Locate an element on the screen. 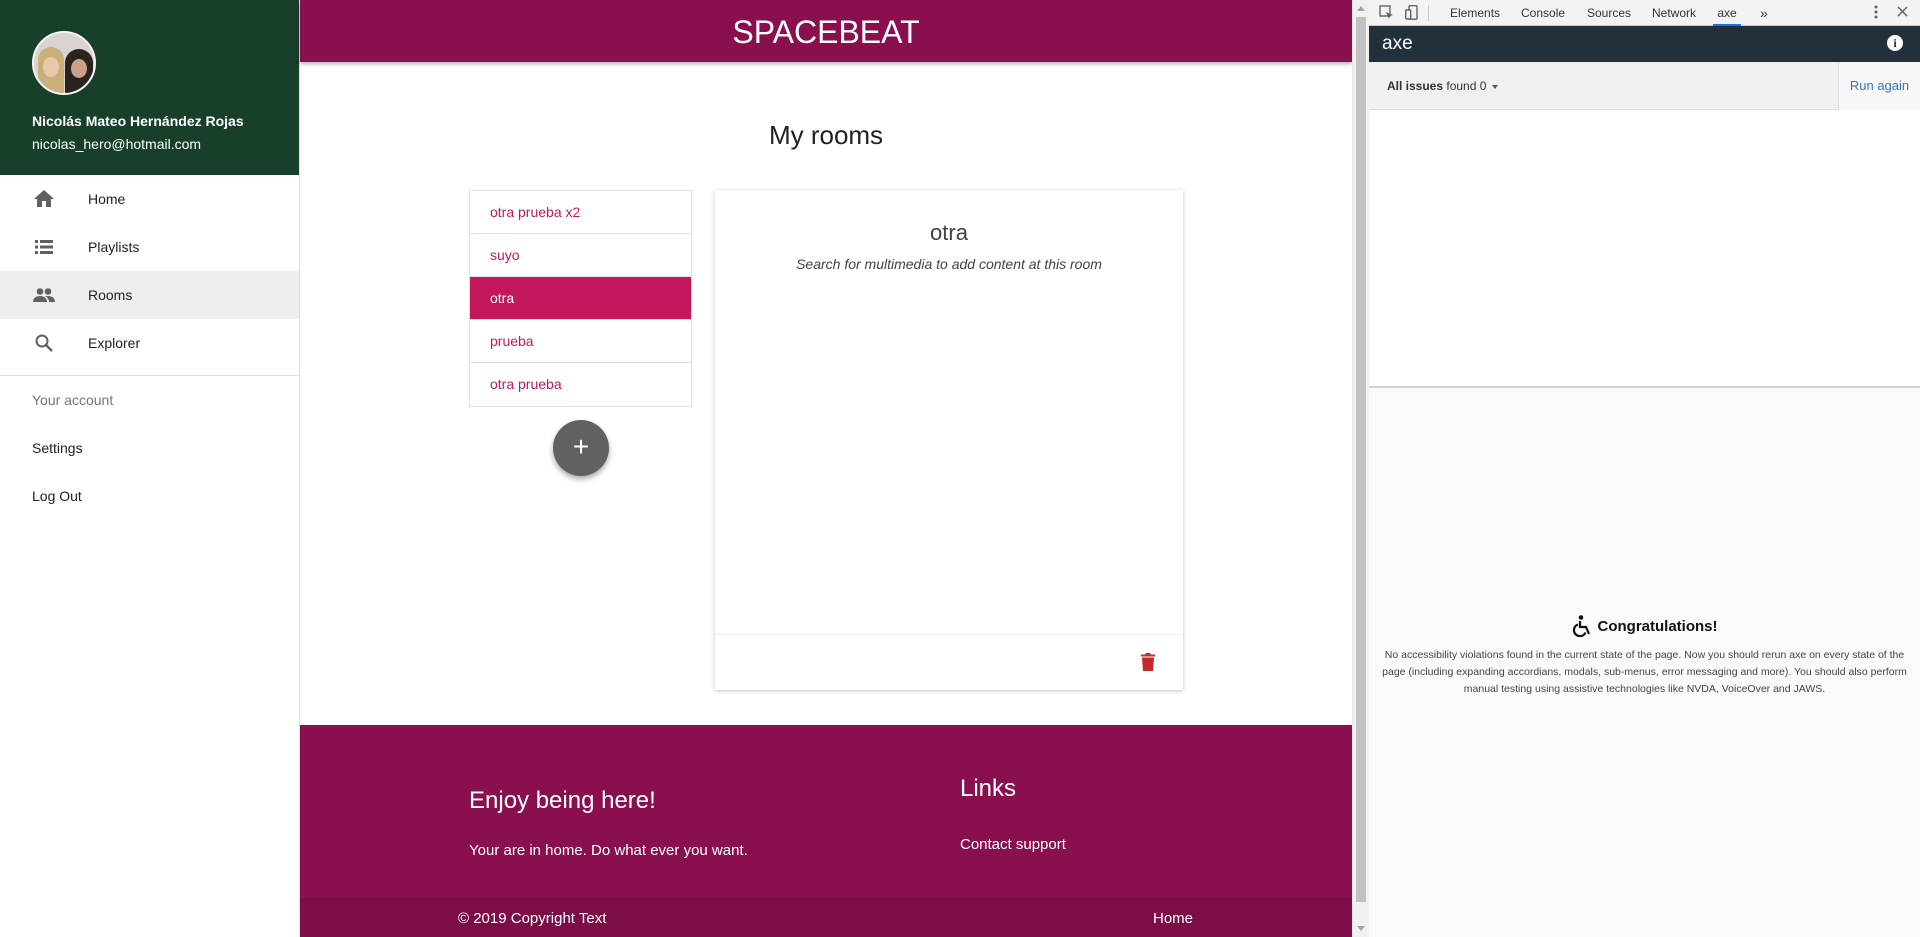 The width and height of the screenshot is (1920, 937). copyright-text: © 2019 Copyright Text is located at coordinates (532, 918).